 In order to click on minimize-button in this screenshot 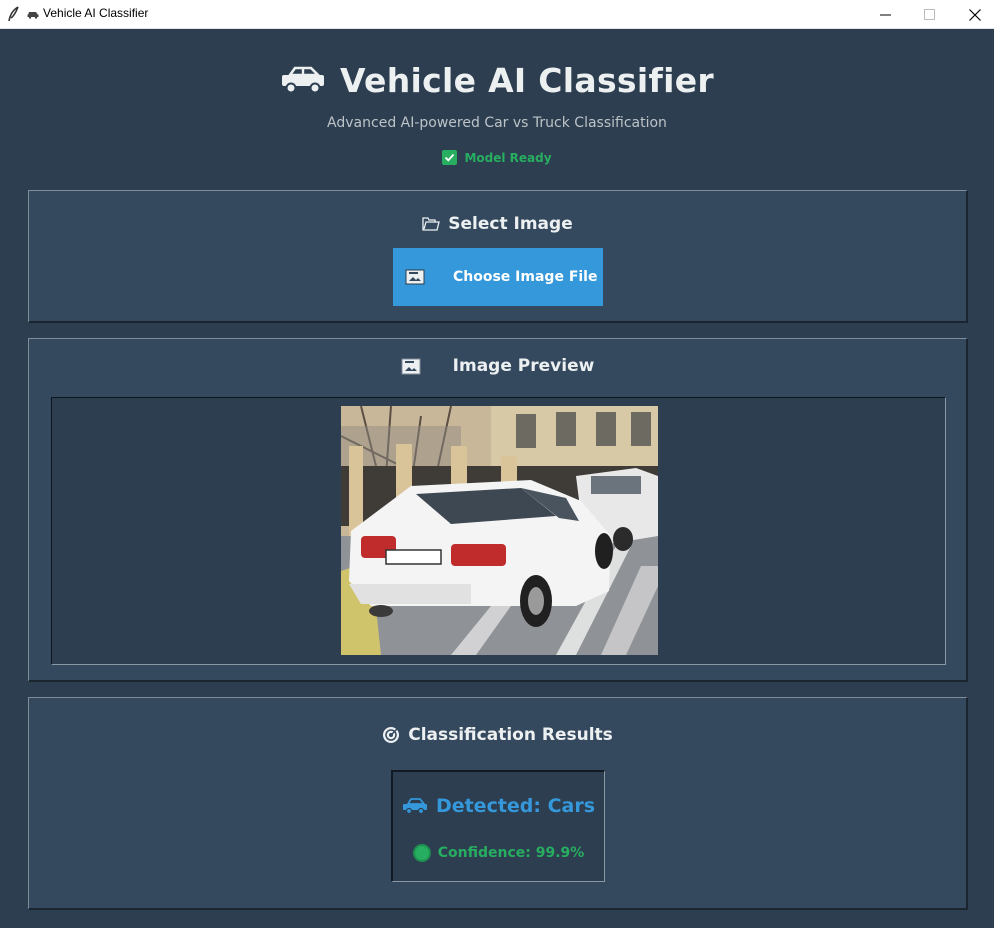, I will do `click(885, 14)`.